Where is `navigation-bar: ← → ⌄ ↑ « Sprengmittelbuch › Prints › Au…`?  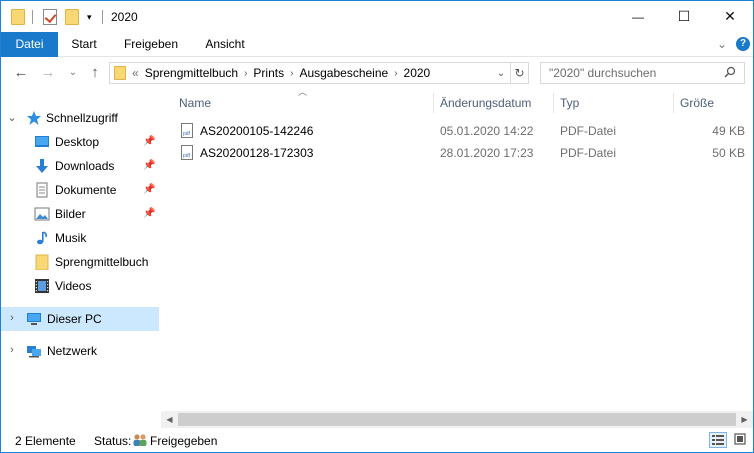 navigation-bar: ← → ⌄ ↑ « Sprengmittelbuch › Prints › Au… is located at coordinates (377, 73).